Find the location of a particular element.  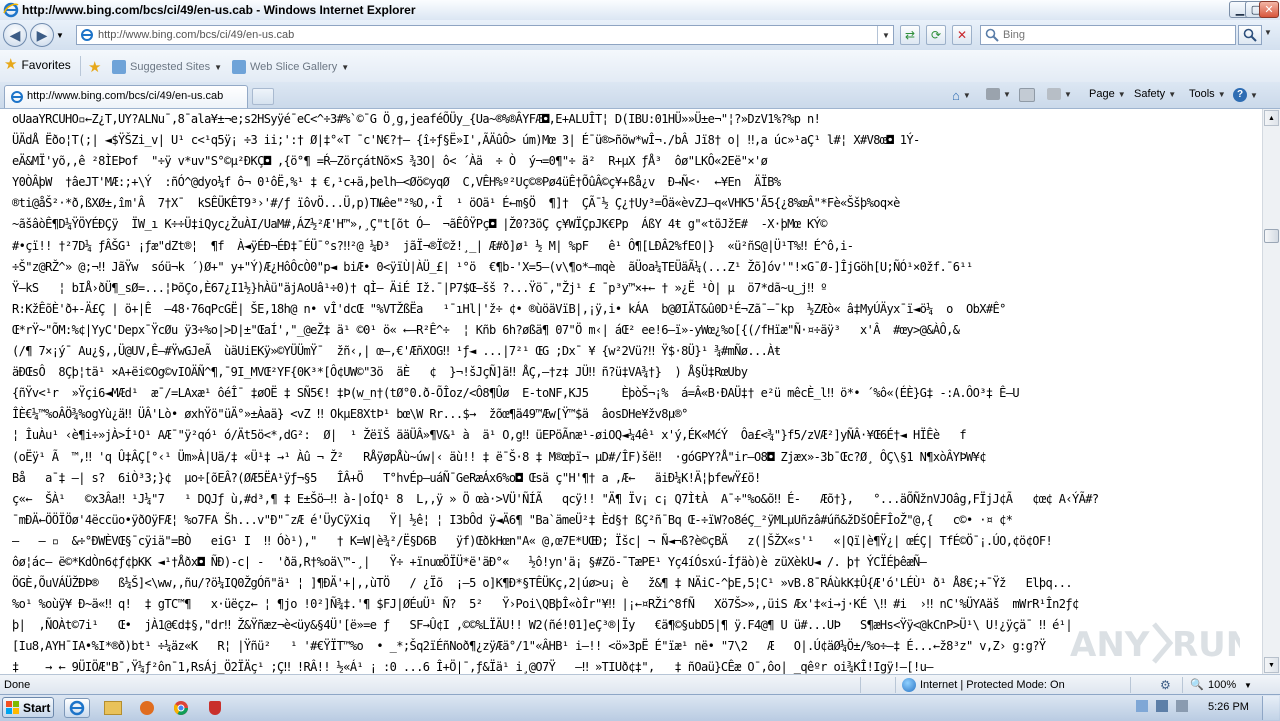

close-icon: ✕ is located at coordinates (1269, 10).